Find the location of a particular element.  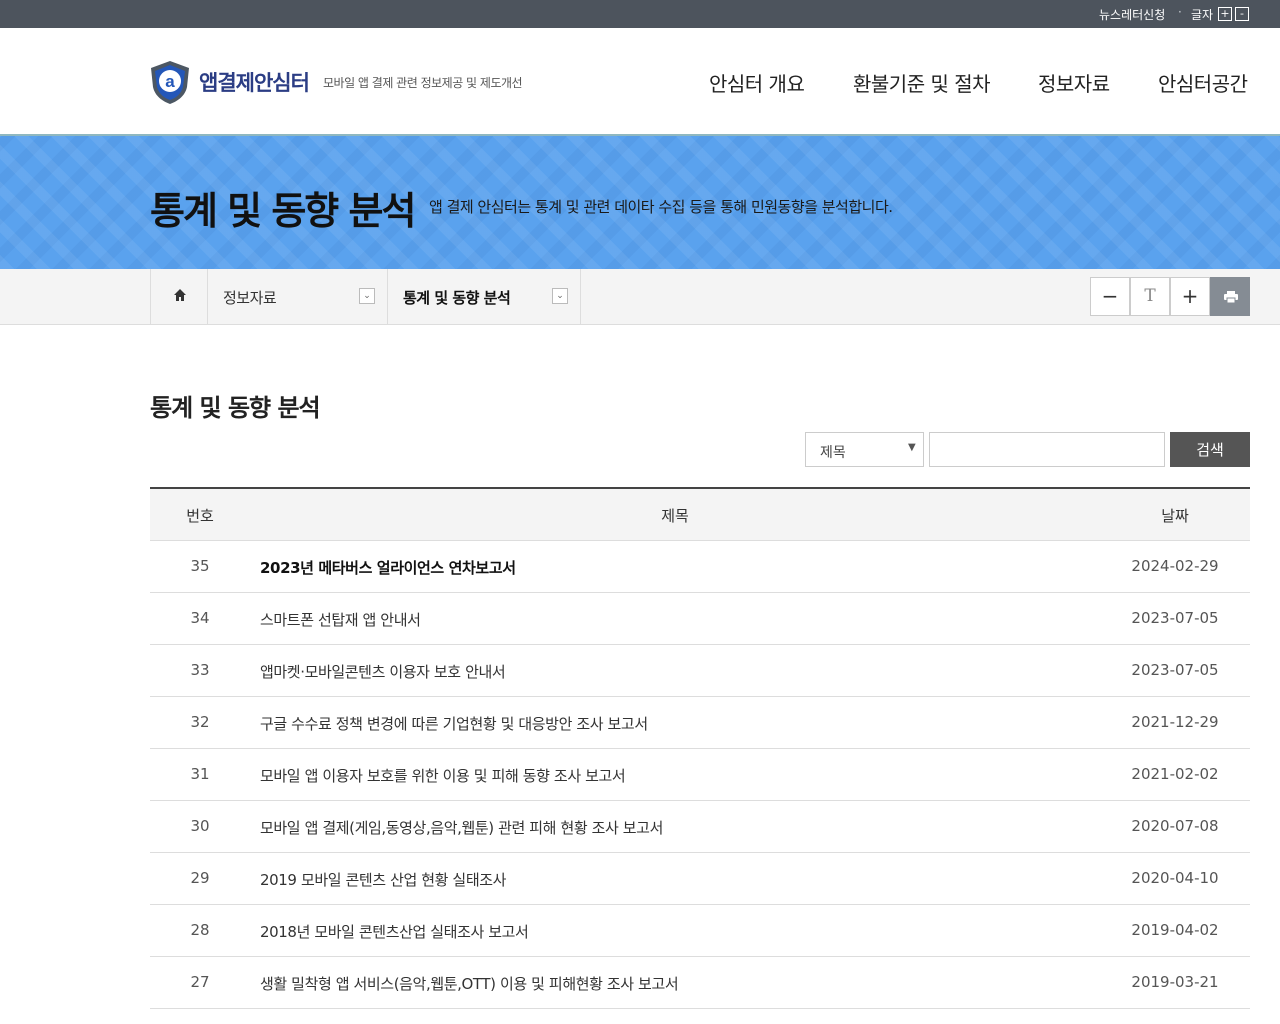

svg-text: a is located at coordinates (170, 81).